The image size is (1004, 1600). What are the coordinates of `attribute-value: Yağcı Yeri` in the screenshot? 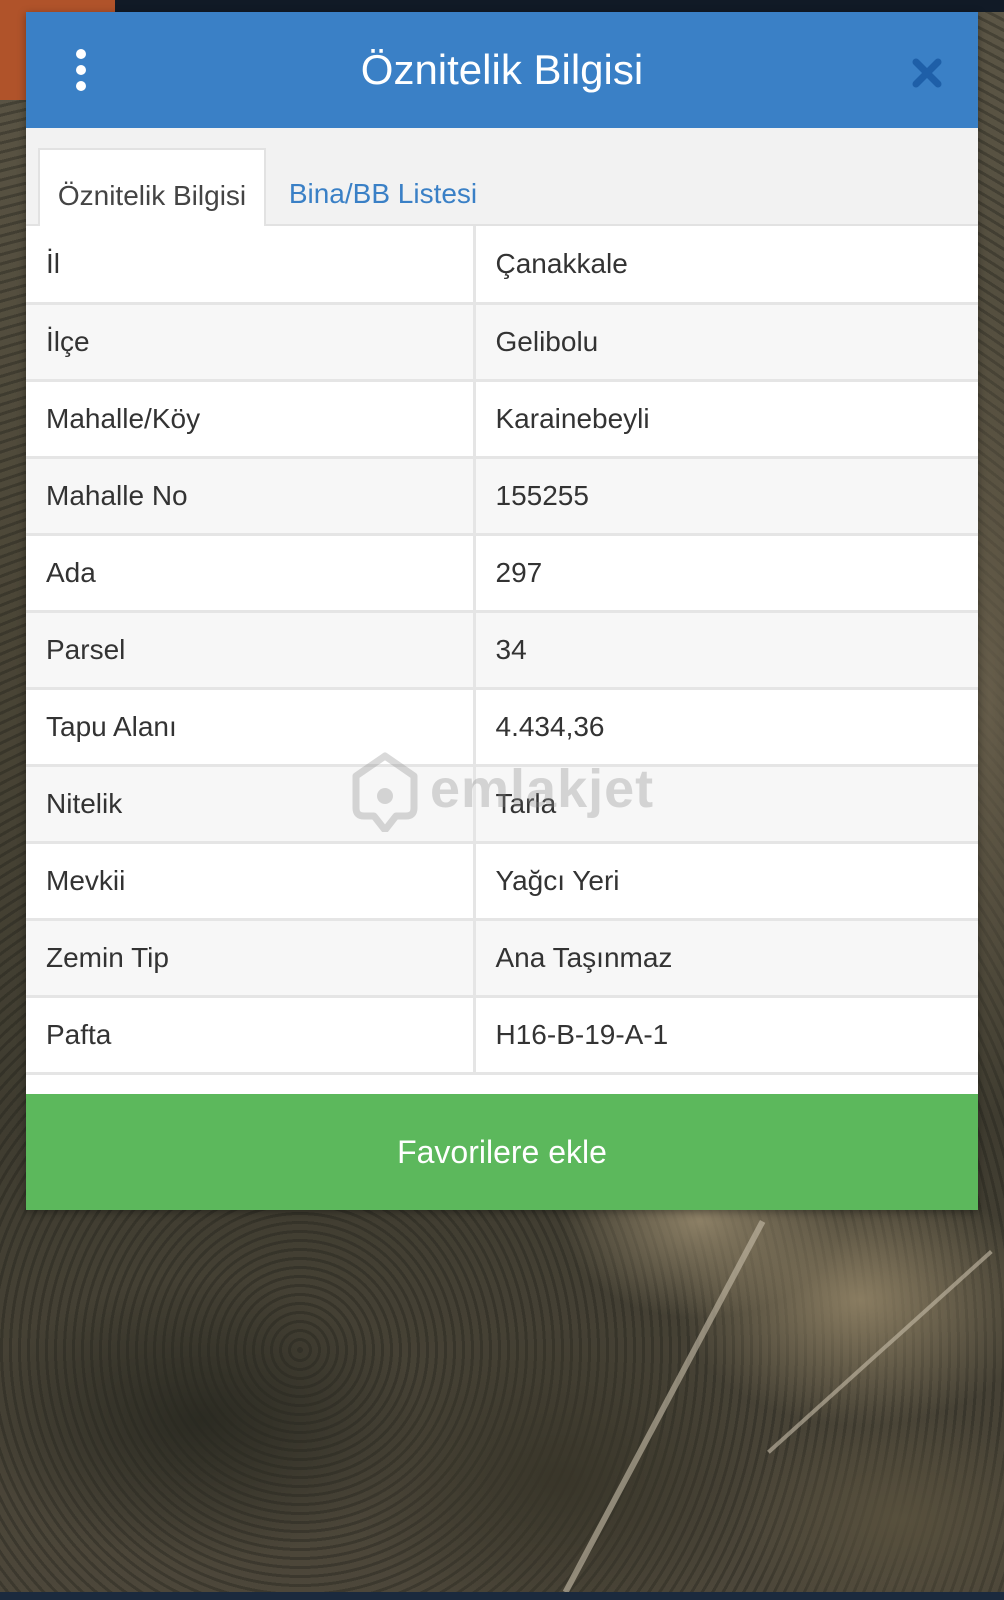 It's located at (726, 881).